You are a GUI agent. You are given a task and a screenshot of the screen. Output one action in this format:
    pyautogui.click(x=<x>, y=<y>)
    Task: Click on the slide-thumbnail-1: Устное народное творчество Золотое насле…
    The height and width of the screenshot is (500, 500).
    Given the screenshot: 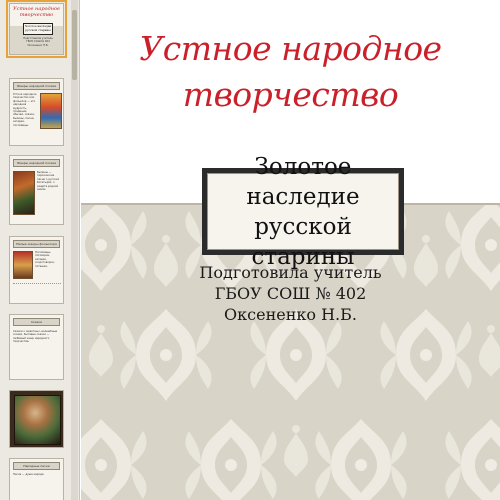 What is the action you would take?
    pyautogui.click(x=36, y=29)
    